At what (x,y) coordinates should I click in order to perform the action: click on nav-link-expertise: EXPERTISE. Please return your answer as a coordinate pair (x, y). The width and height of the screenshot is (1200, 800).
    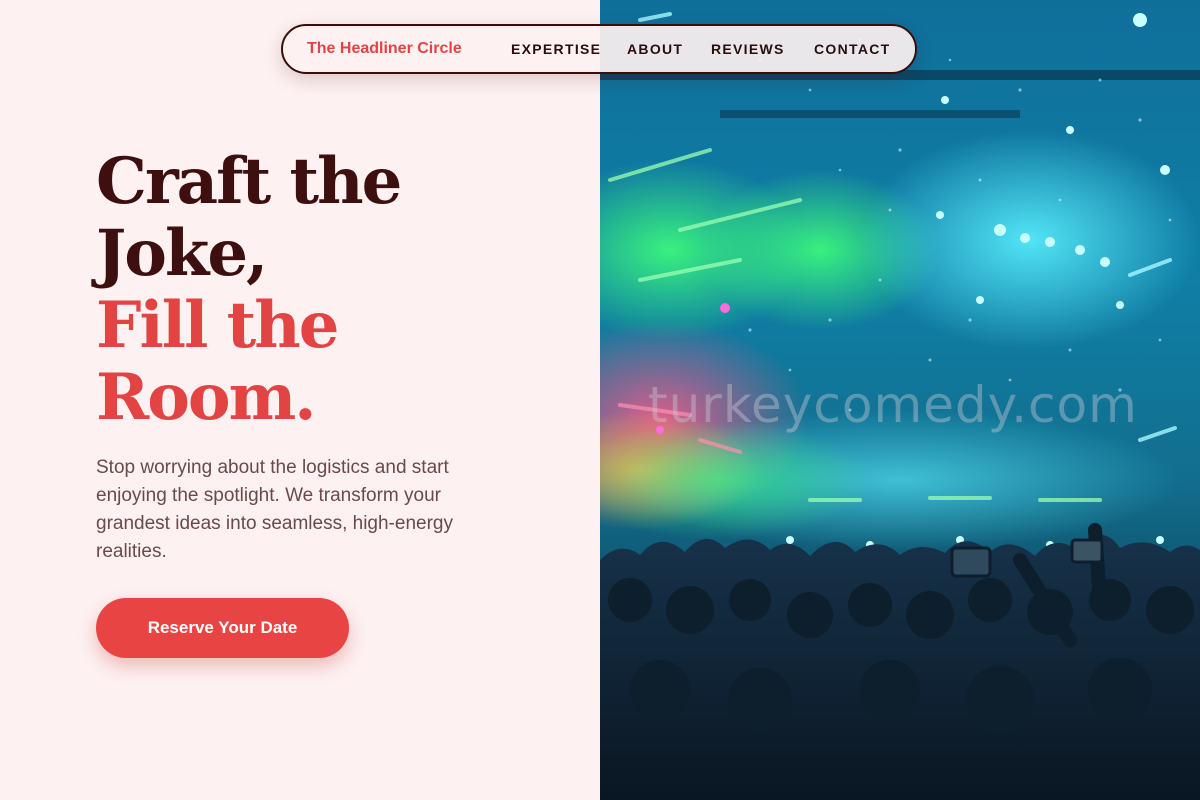
    Looking at the image, I should click on (556, 49).